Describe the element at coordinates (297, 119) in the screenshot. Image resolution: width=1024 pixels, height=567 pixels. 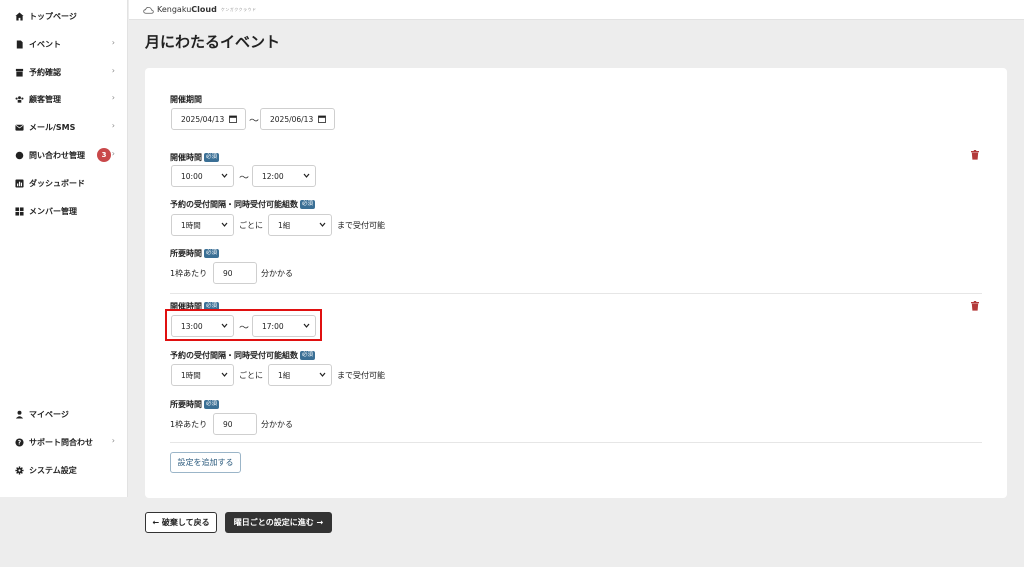
I see `end-date-input: 2025/06/13` at that location.